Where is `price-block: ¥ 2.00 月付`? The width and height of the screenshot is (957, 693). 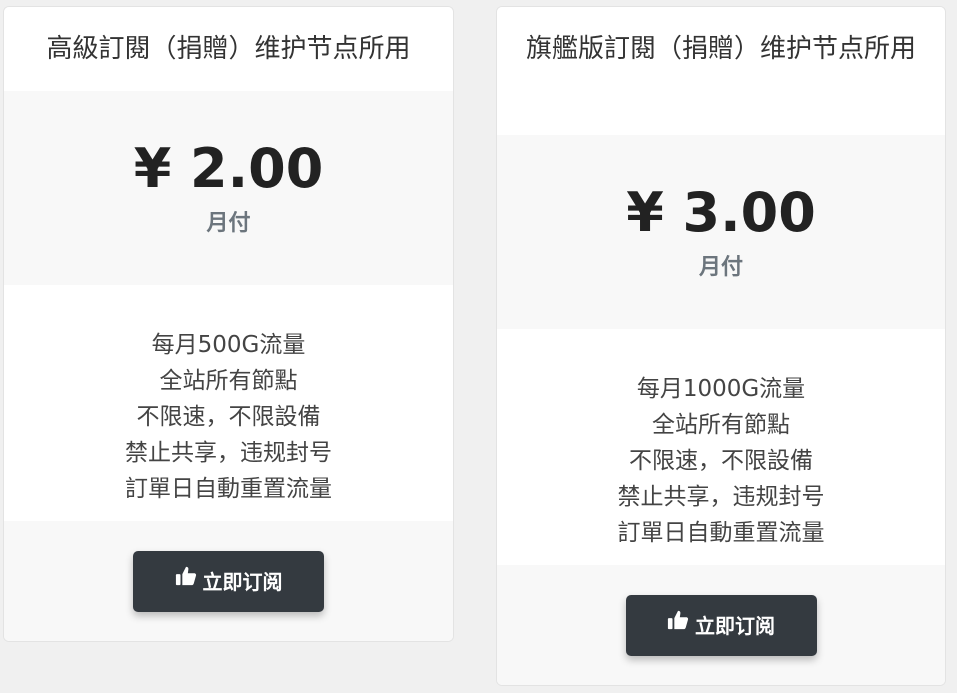 price-block: ¥ 2.00 月付 is located at coordinates (228, 188).